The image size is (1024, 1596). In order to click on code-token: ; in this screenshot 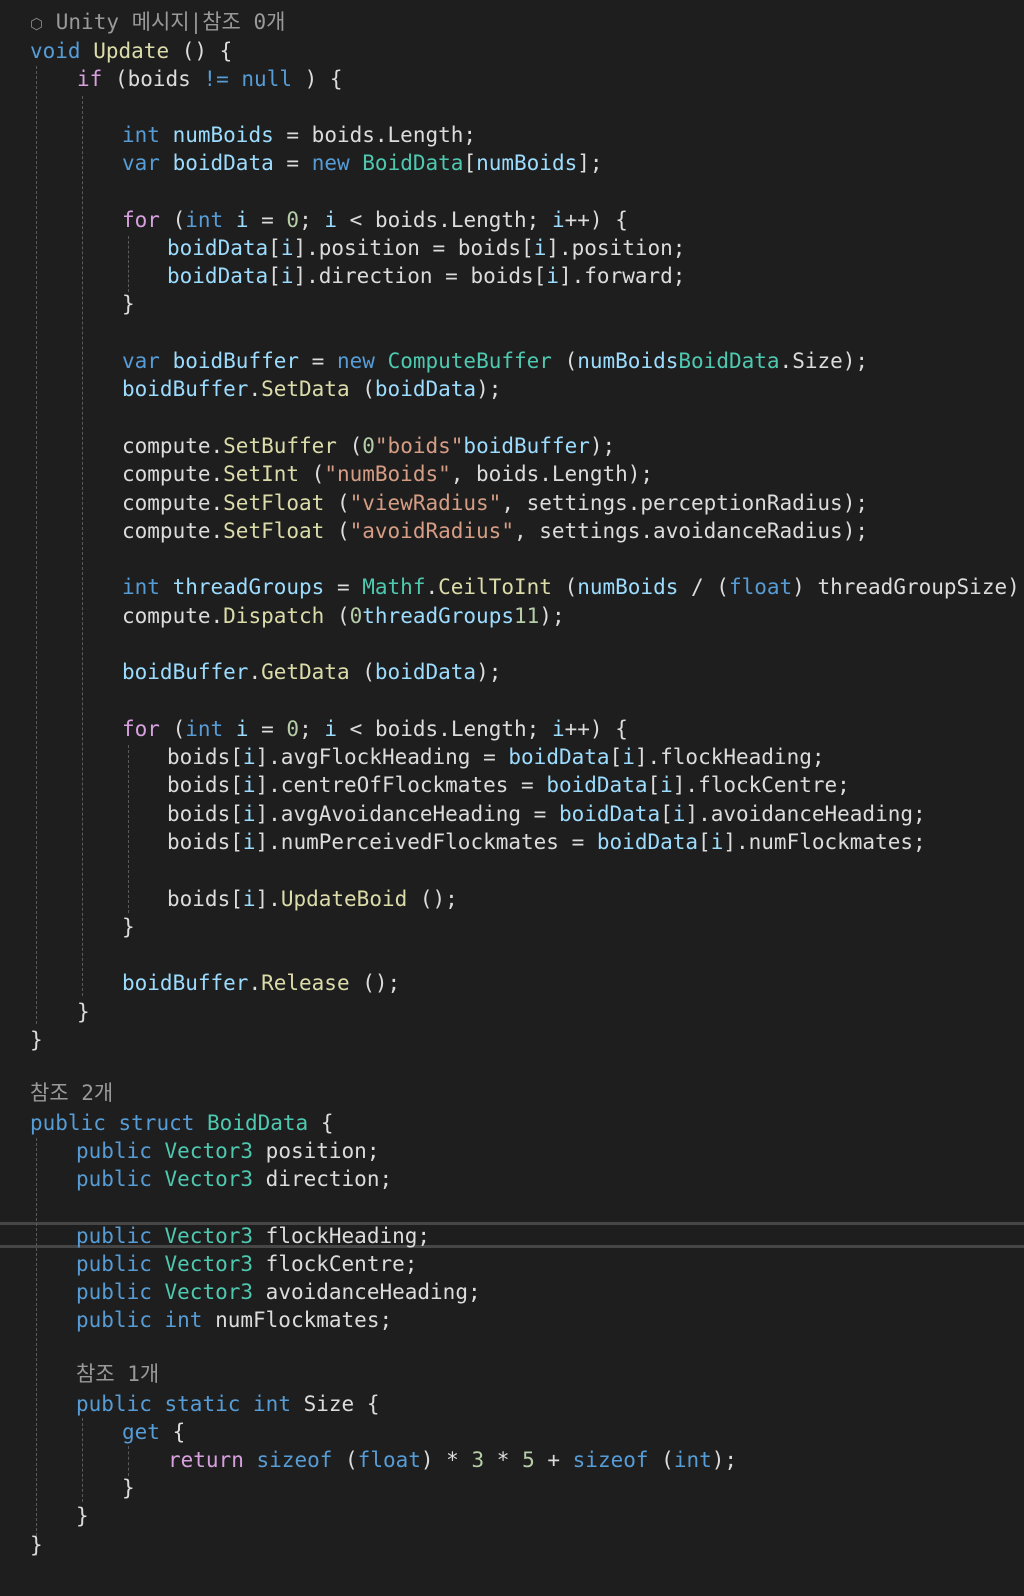, I will do `click(312, 729)`.